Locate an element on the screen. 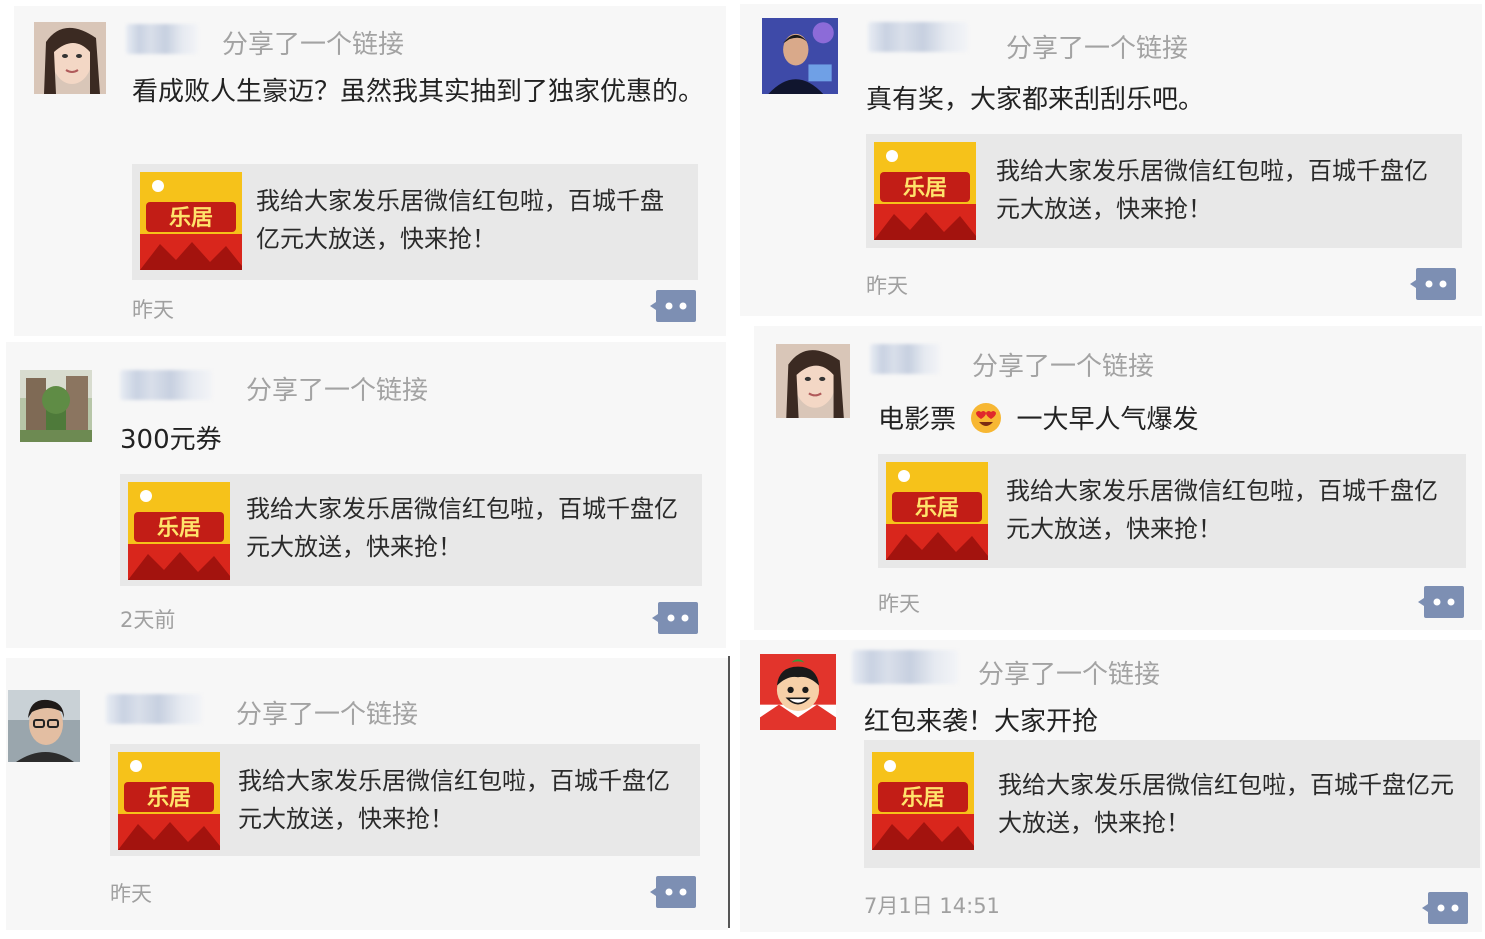 The width and height of the screenshot is (1485, 939). cartoon-boy-avatar is located at coordinates (798, 692).